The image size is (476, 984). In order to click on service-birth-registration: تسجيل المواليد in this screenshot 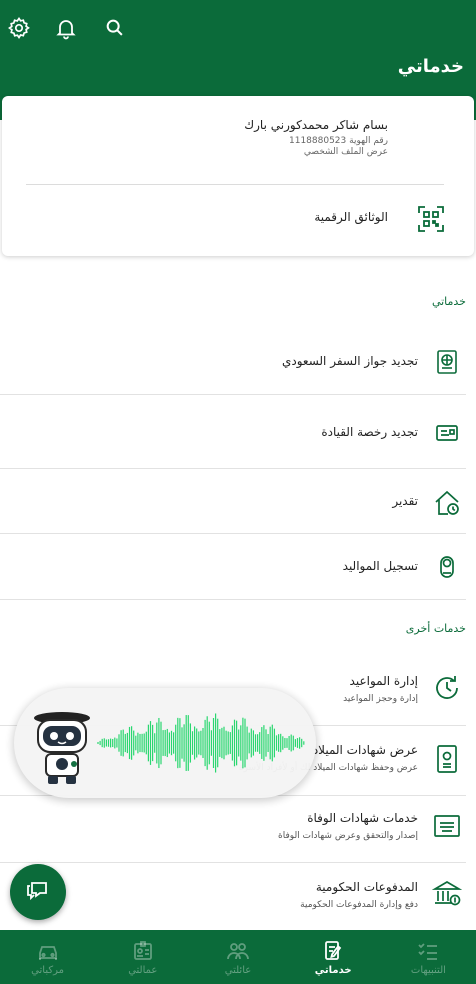, I will do `click(238, 567)`.